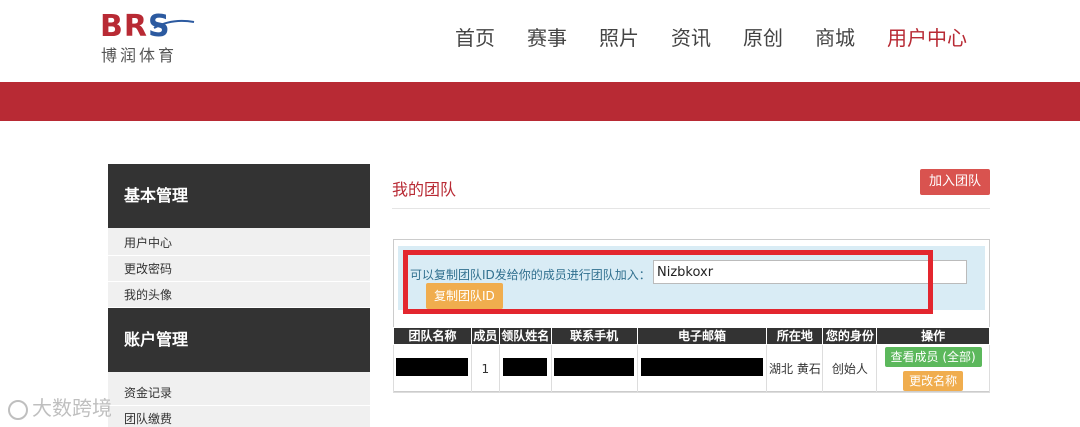 The image size is (1080, 427). What do you see at coordinates (432, 336) in the screenshot?
I see `col-team-name: 团队名称` at bounding box center [432, 336].